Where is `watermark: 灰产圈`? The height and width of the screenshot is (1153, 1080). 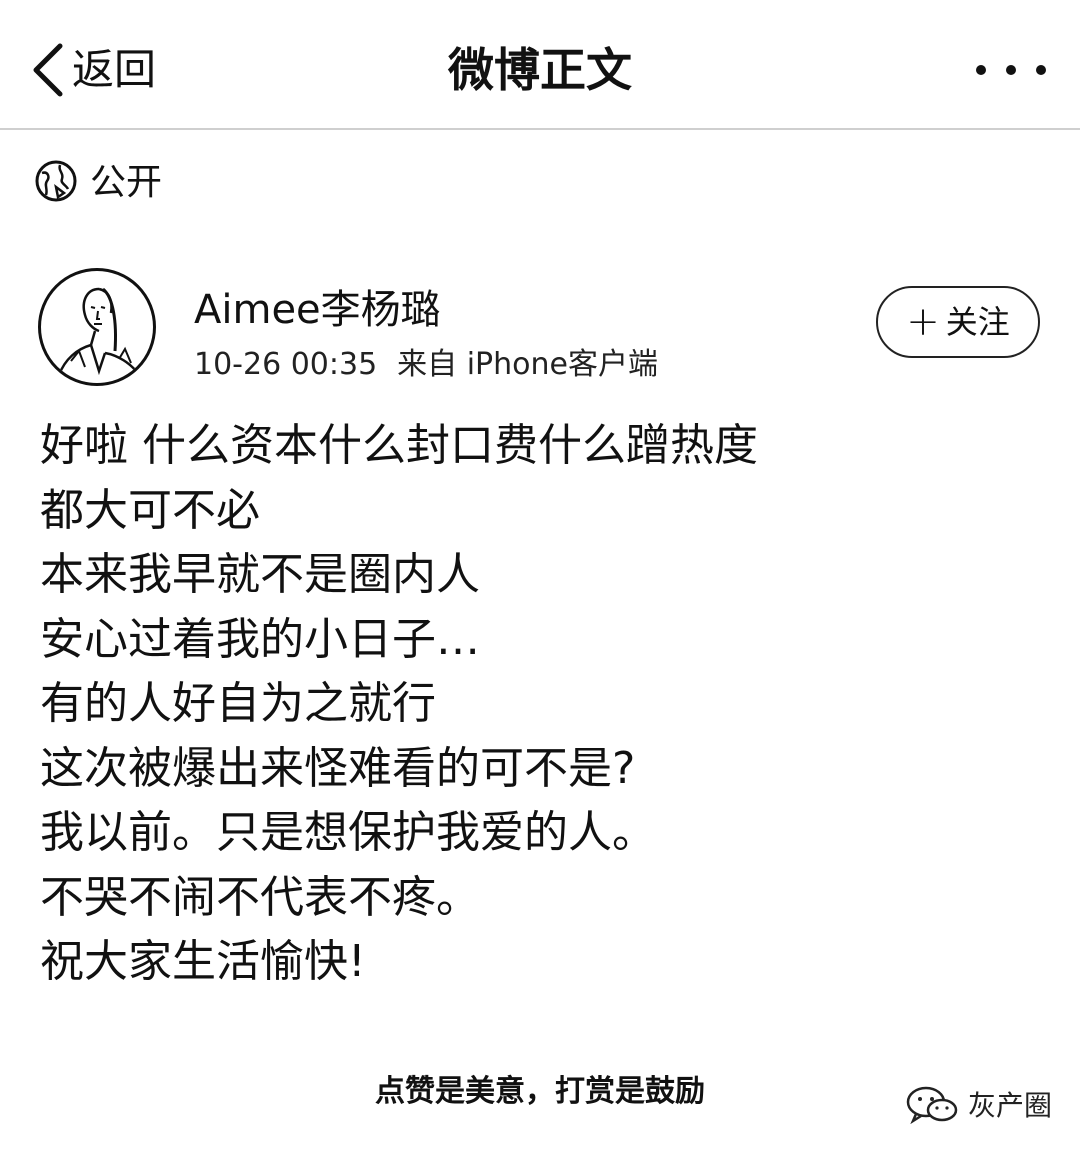 watermark: 灰产圈 is located at coordinates (978, 1106).